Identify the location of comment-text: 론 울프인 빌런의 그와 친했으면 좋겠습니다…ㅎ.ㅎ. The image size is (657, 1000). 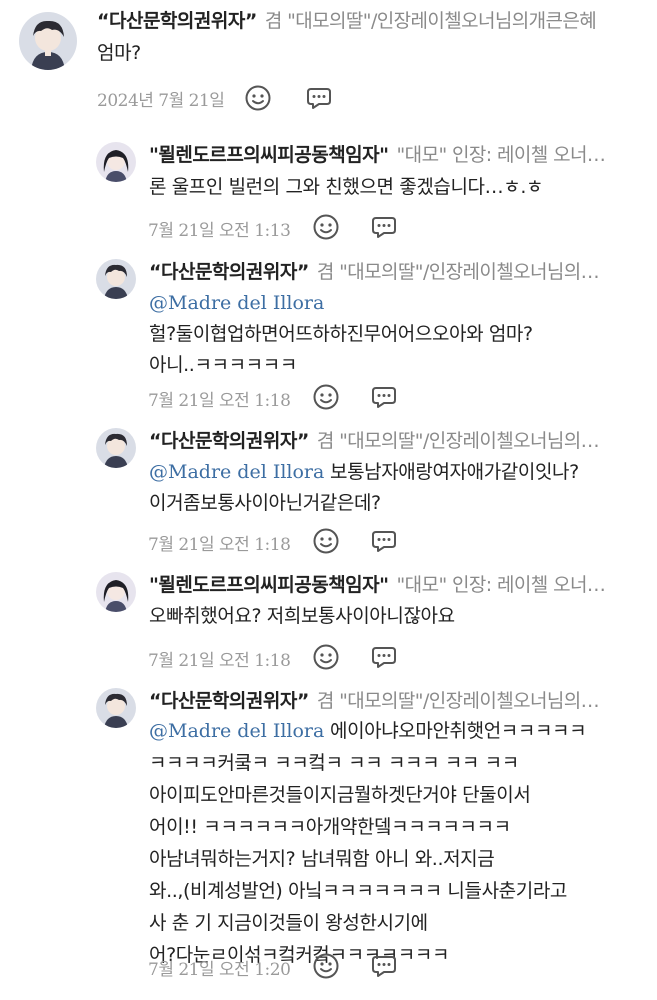
(346, 187).